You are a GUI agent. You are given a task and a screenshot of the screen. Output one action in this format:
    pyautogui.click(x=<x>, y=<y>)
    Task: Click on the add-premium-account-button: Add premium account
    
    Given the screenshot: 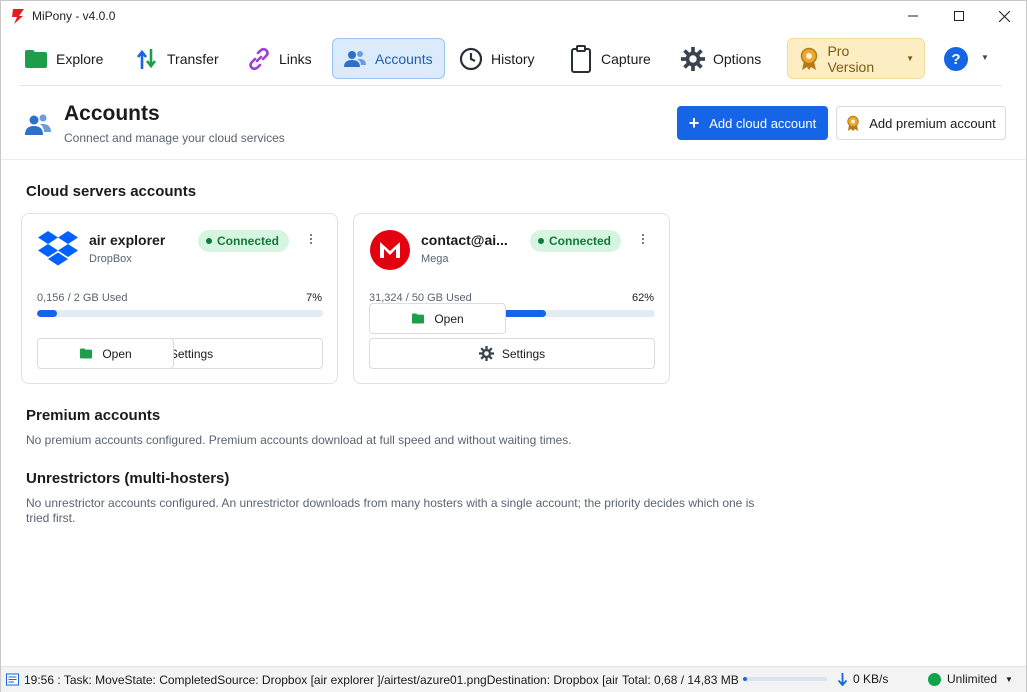 What is the action you would take?
    pyautogui.click(x=921, y=123)
    